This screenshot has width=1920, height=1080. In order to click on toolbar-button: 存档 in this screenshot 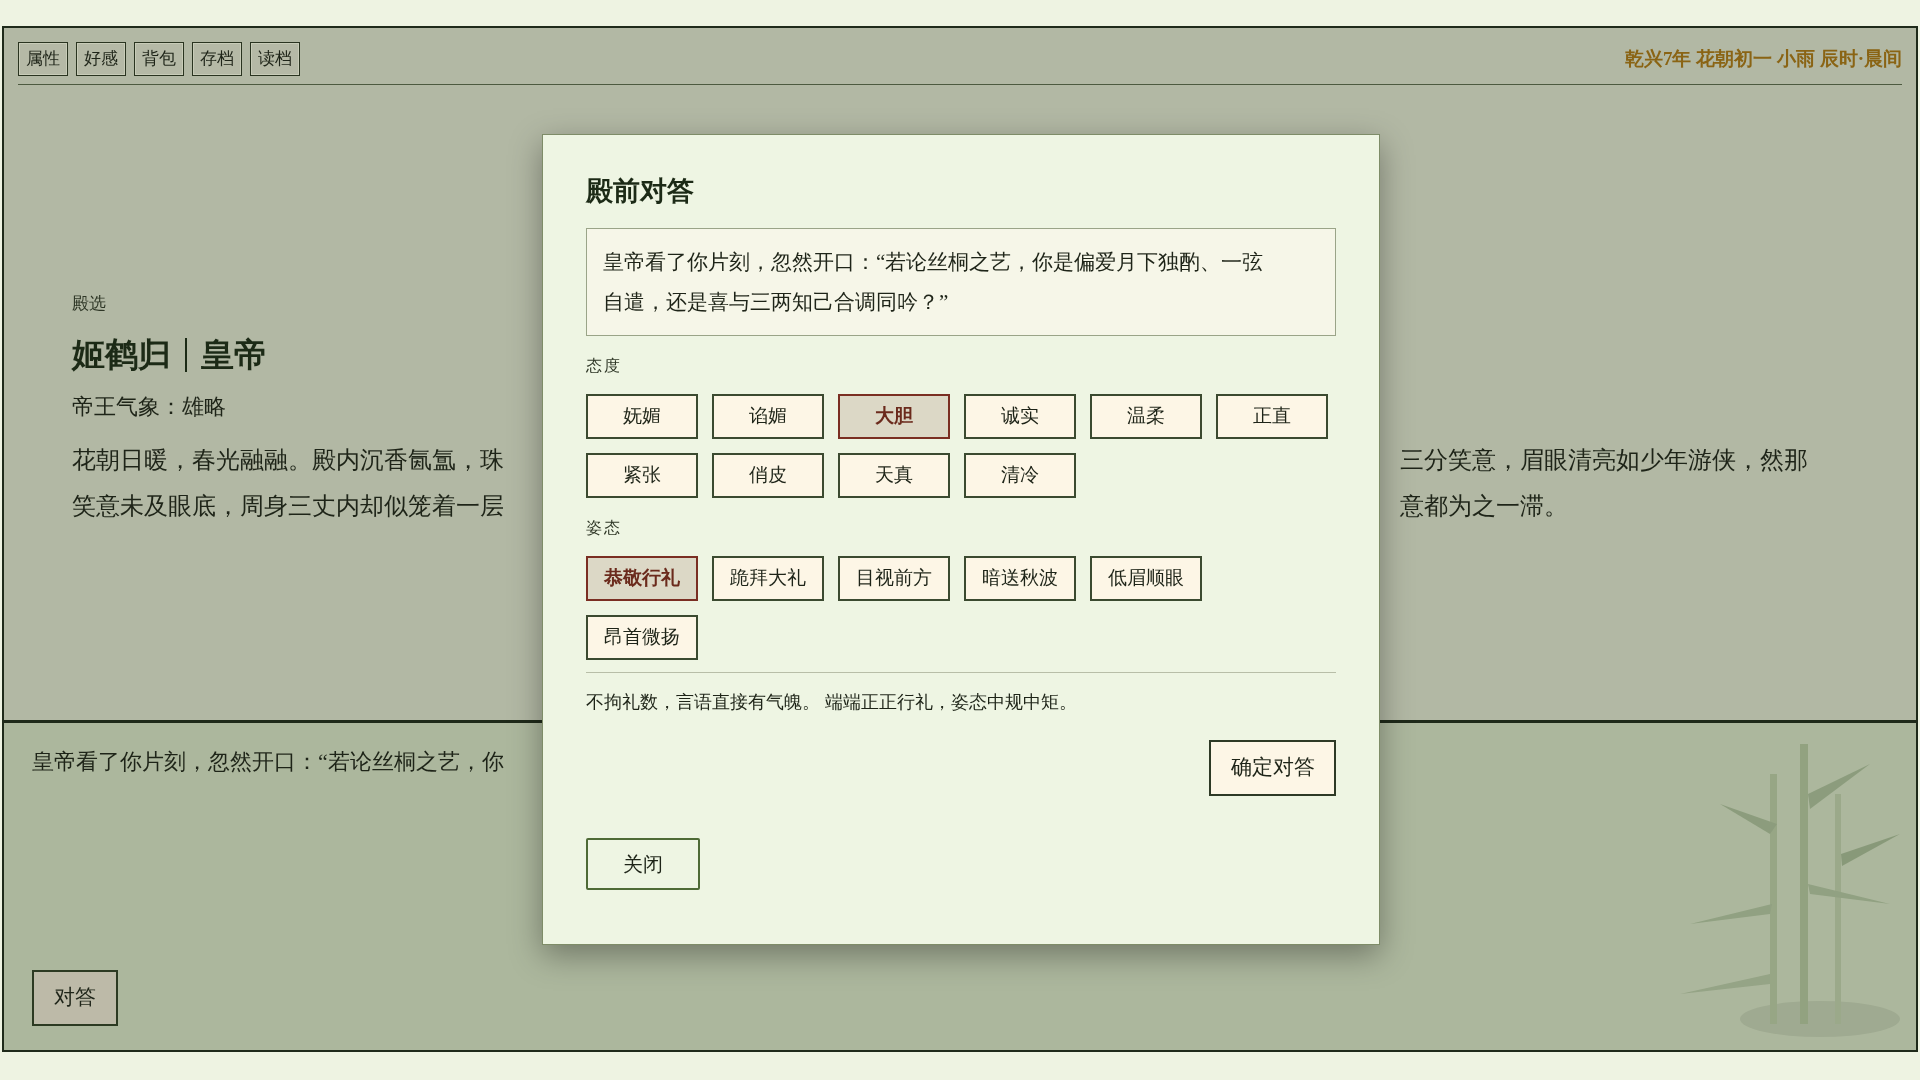, I will do `click(217, 59)`.